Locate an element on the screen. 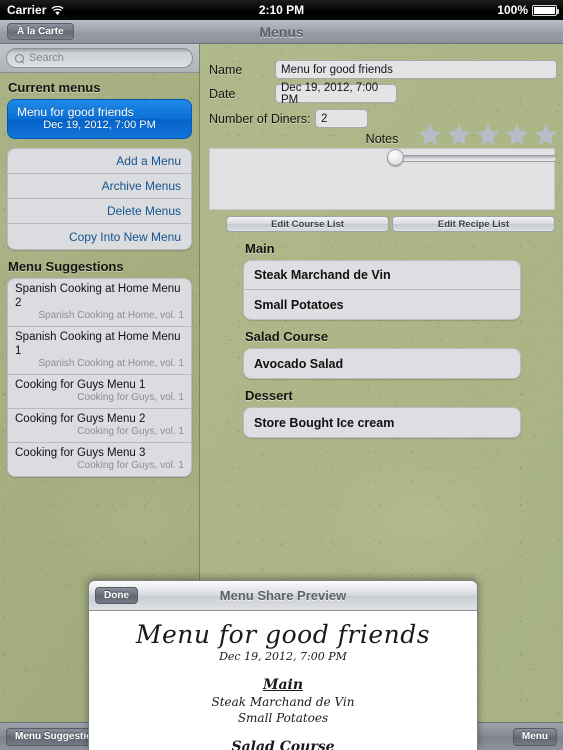 The image size is (563, 750). search-input: Search is located at coordinates (99, 58).